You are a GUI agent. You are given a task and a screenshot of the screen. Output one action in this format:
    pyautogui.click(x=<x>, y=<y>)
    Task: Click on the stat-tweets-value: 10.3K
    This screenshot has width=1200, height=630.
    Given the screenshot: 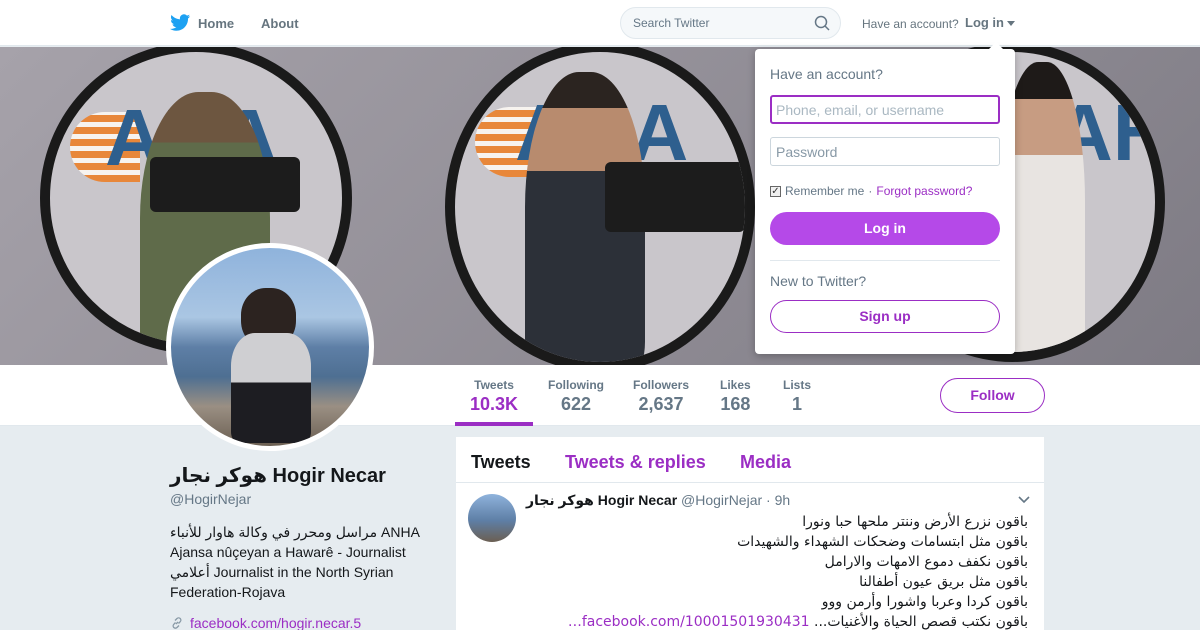 What is the action you would take?
    pyautogui.click(x=494, y=404)
    